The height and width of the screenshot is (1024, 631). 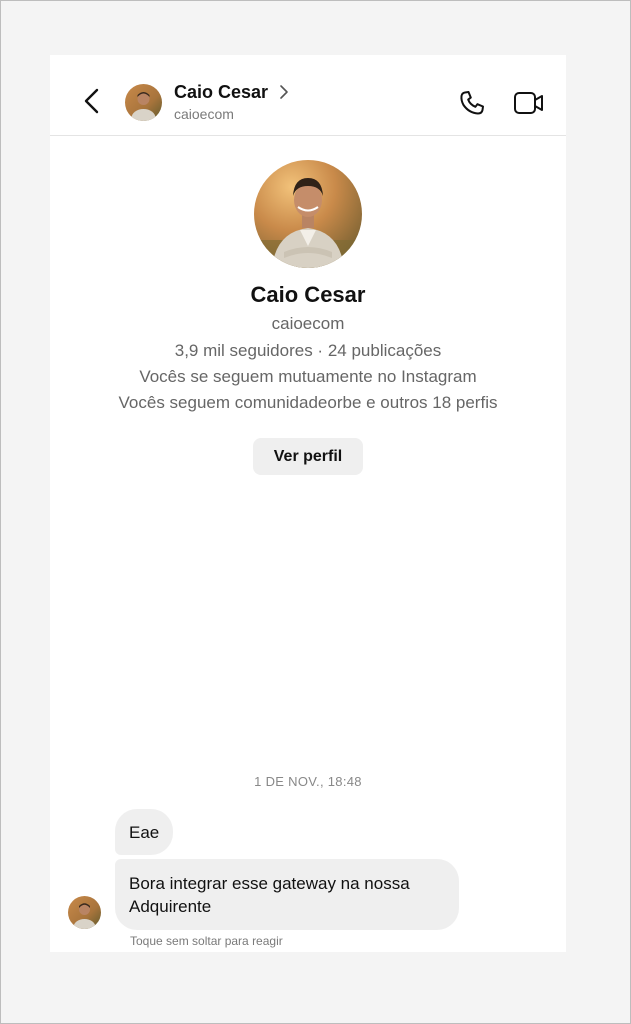 What do you see at coordinates (143, 102) in the screenshot?
I see `avatar` at bounding box center [143, 102].